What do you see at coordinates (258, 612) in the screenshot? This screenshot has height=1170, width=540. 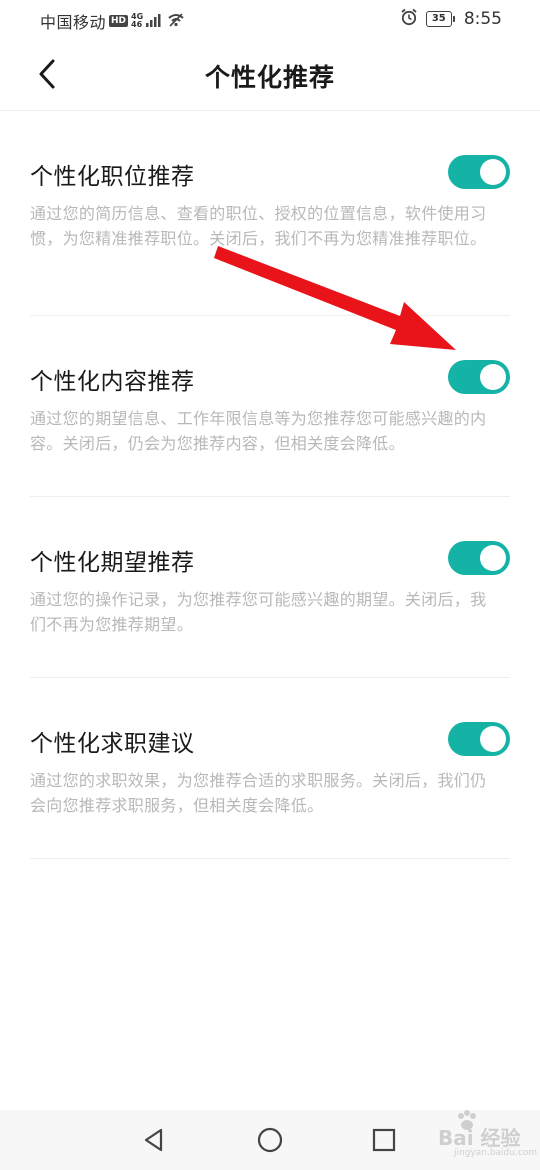 I see `setting-description: 通过您的操作记录，为您推荐您可能感兴趣的期望。关闭后，我们不再为您推荐期望。` at bounding box center [258, 612].